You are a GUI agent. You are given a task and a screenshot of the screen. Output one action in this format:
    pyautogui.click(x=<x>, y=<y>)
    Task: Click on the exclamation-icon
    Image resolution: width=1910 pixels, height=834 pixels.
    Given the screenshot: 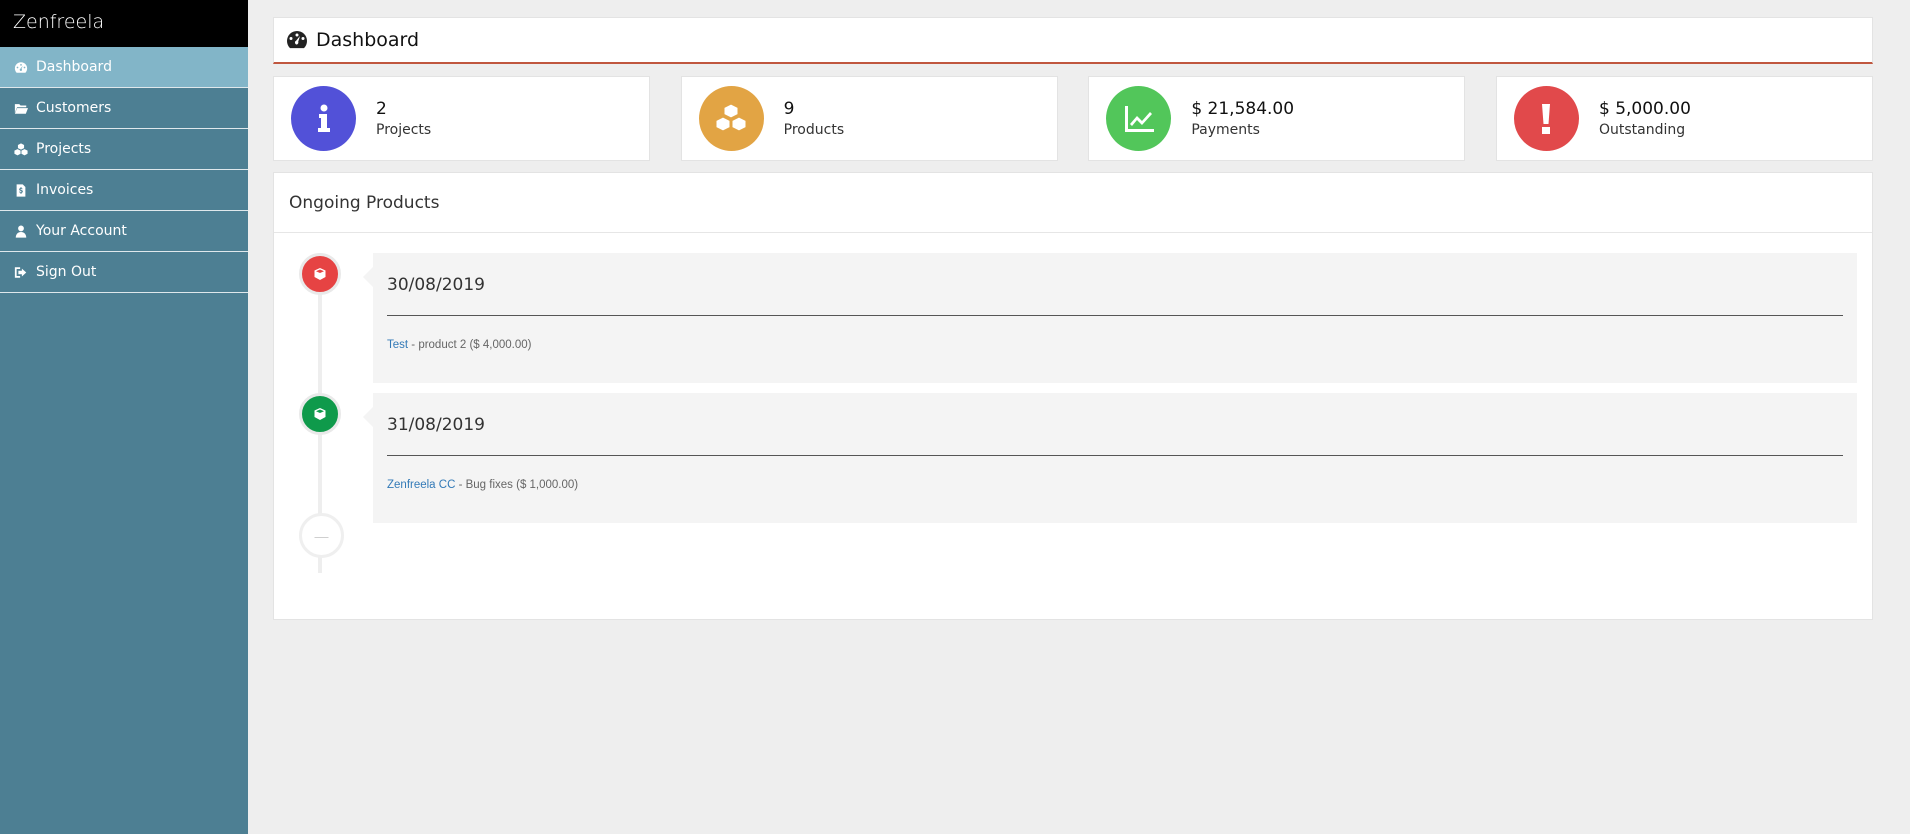 What is the action you would take?
    pyautogui.click(x=1546, y=118)
    